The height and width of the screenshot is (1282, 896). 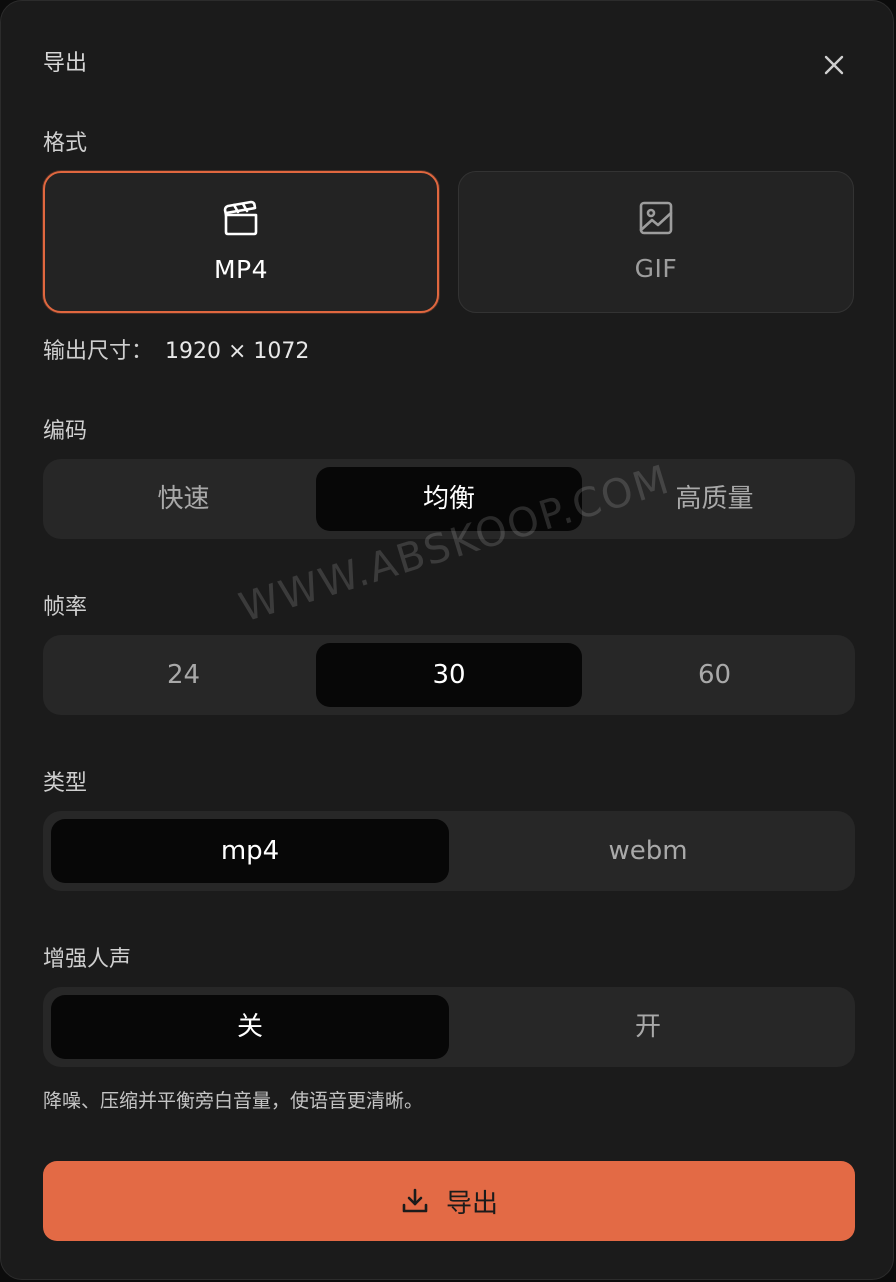 I want to click on framerate-option-24: 24, so click(x=183, y=675).